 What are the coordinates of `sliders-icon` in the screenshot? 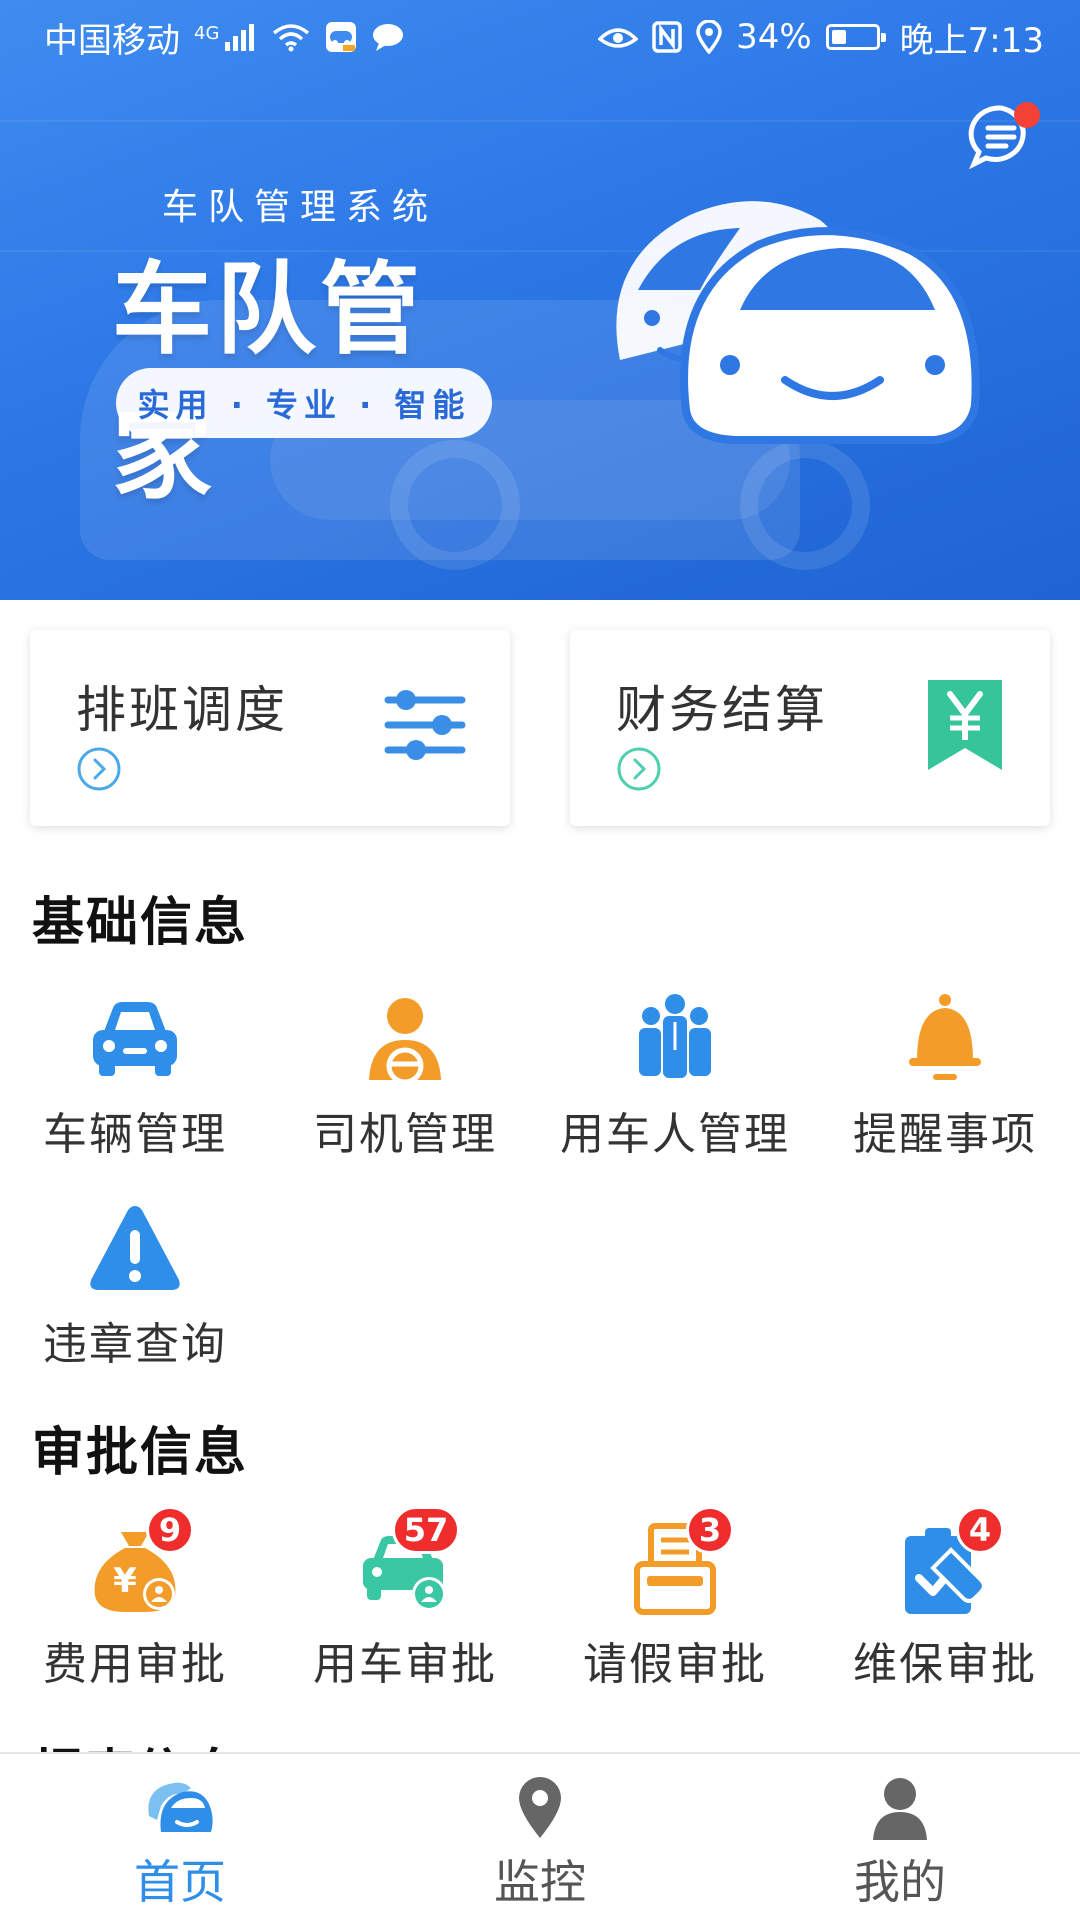 It's located at (425, 725).